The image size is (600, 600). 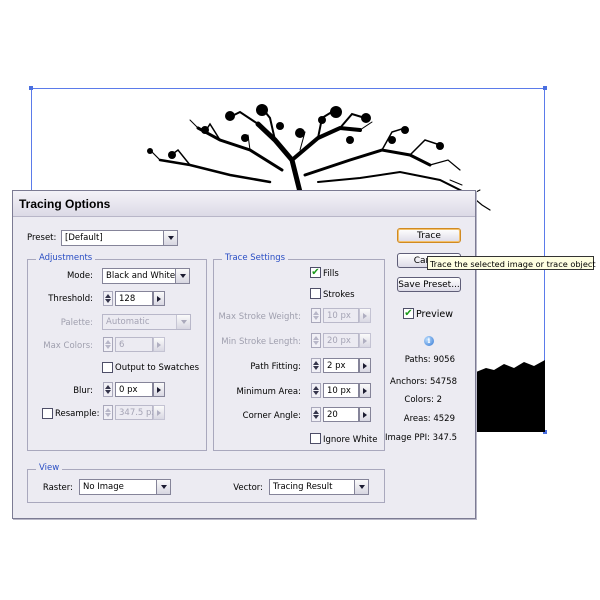 I want to click on max-stroke-weight-input: 10 px, so click(x=341, y=315).